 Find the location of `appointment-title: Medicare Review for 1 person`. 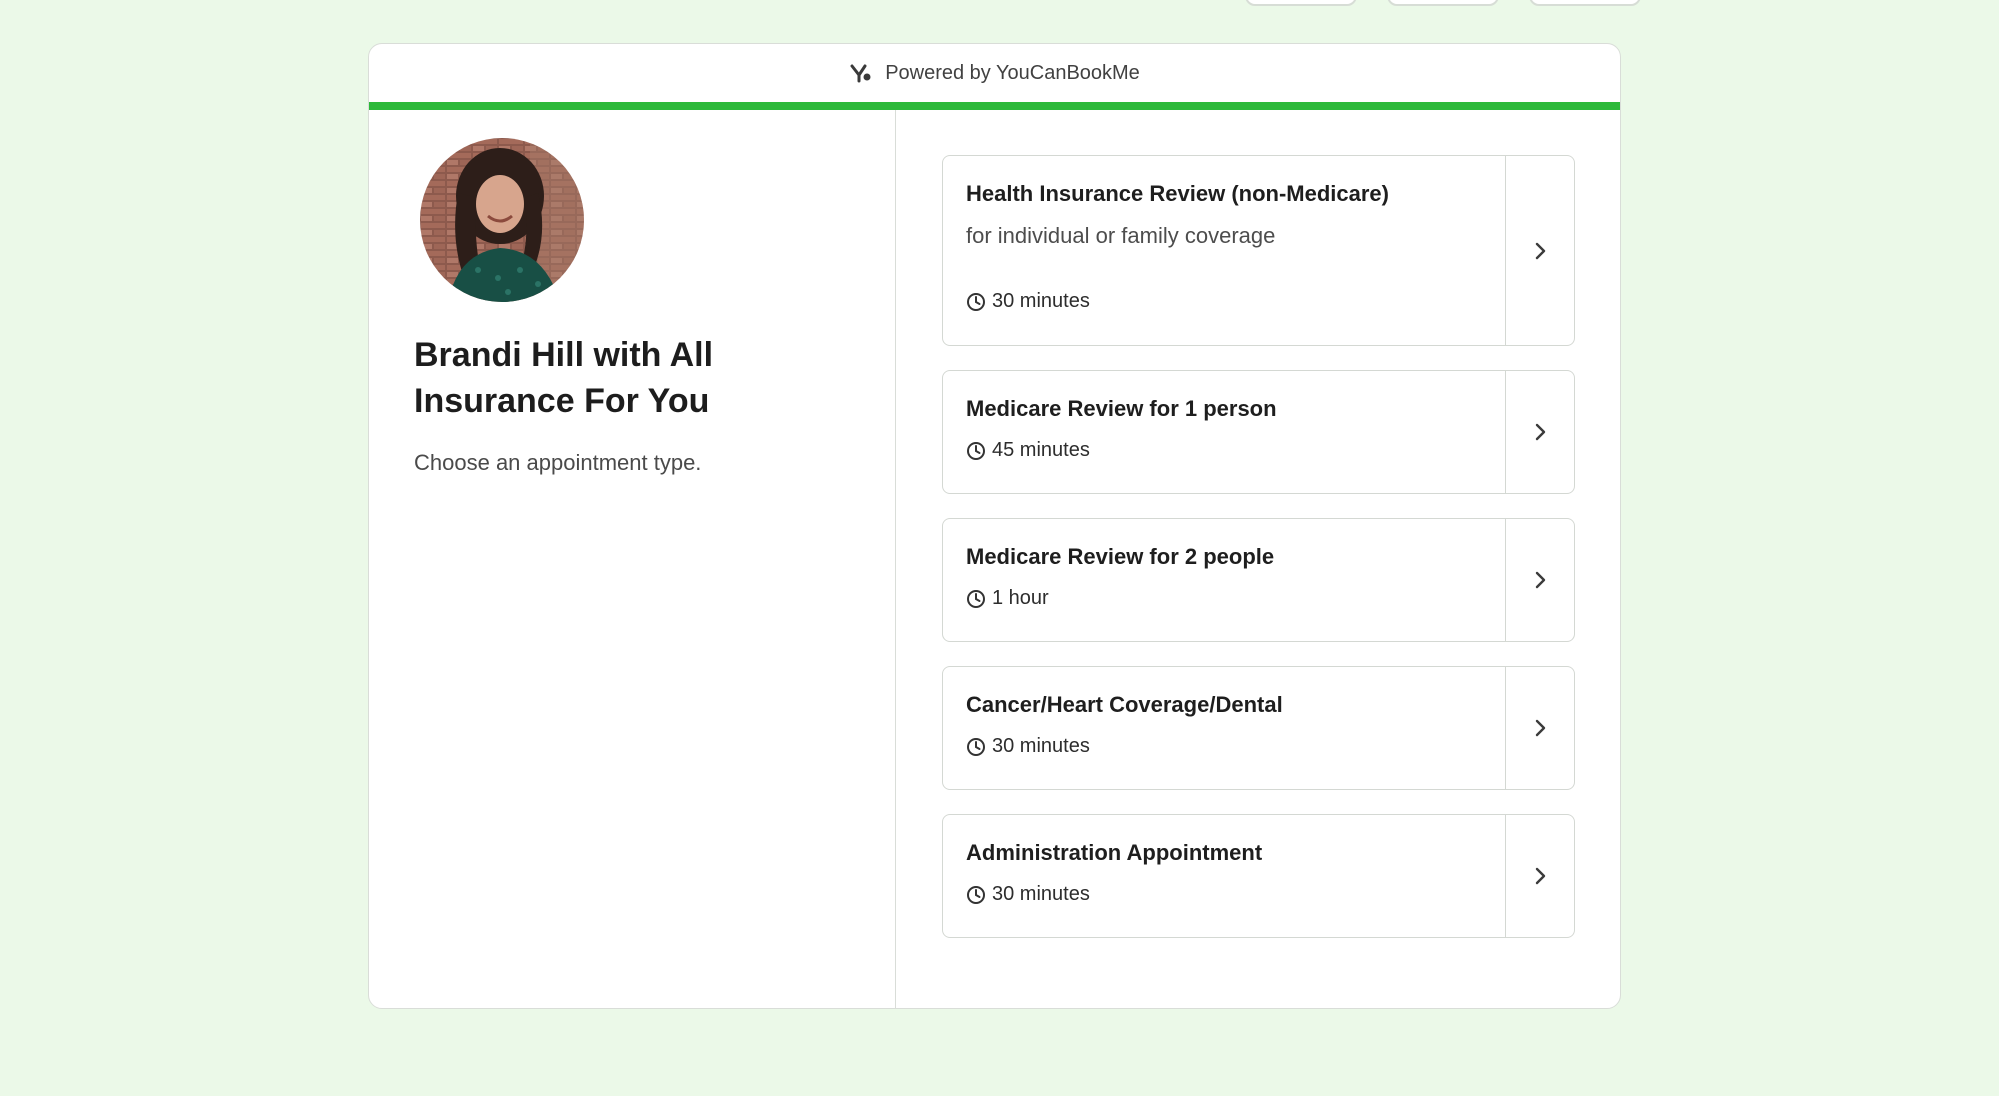

appointment-title: Medicare Review for 1 person is located at coordinates (1121, 408).